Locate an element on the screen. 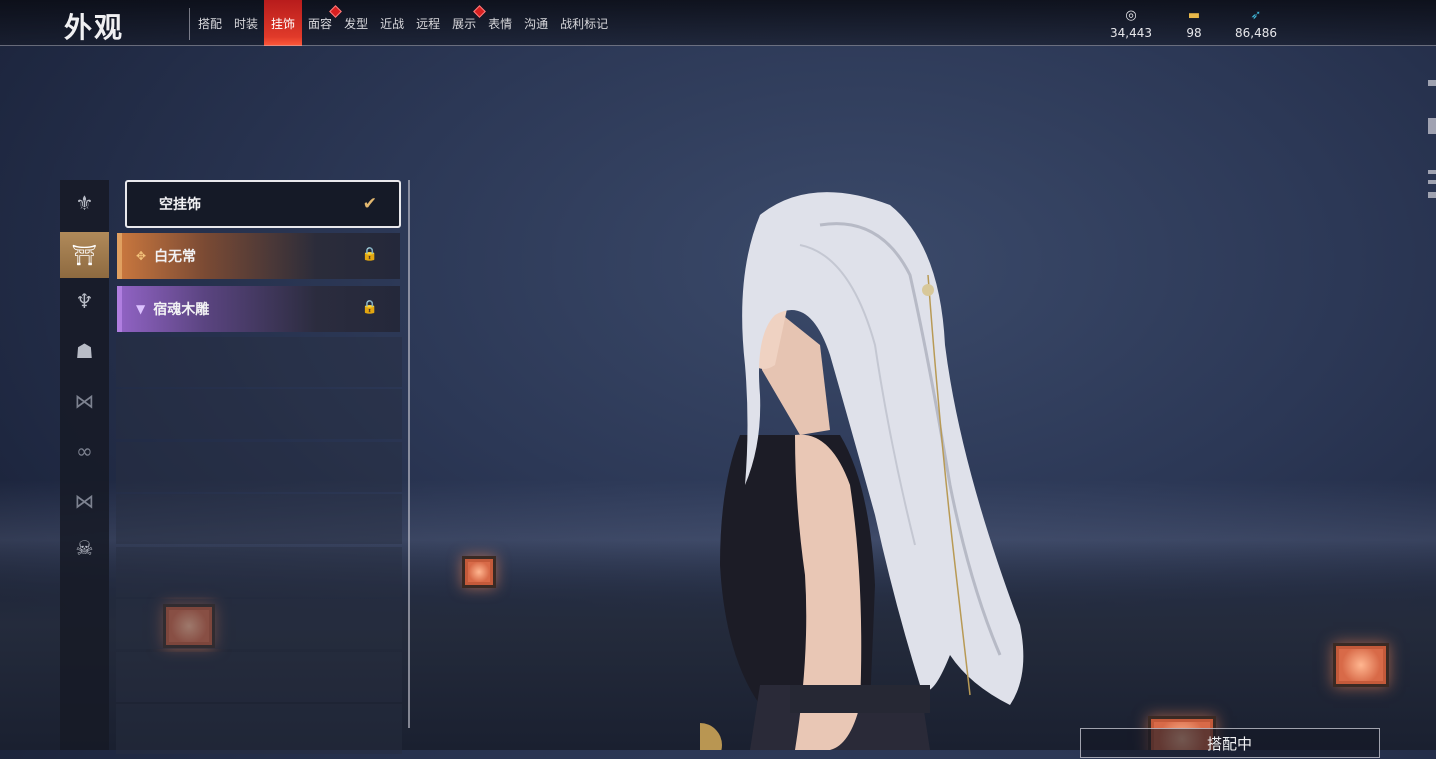 The width and height of the screenshot is (1436, 759). tab-ranged: 远程 is located at coordinates (428, 23).